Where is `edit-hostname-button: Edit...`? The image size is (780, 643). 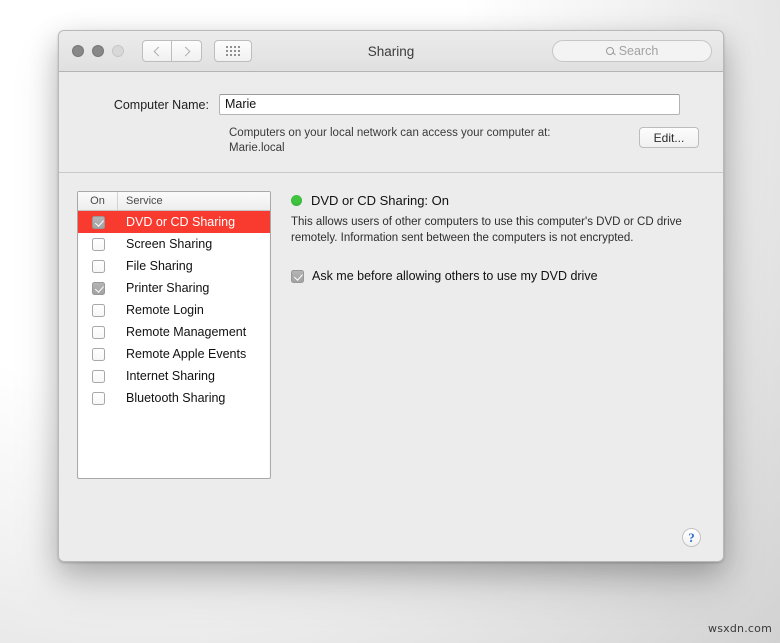 edit-hostname-button: Edit... is located at coordinates (669, 137).